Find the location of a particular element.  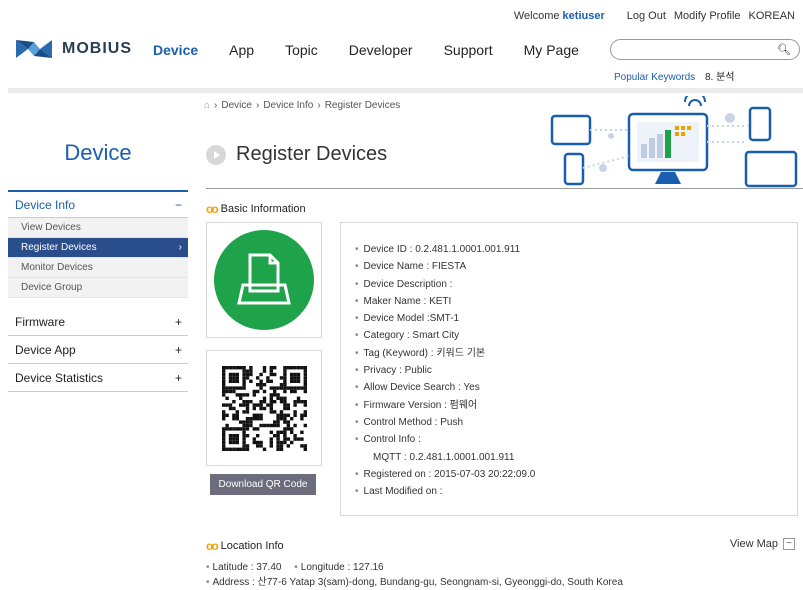

basic-info-heading: oo Basic Information is located at coordinates (256, 209).